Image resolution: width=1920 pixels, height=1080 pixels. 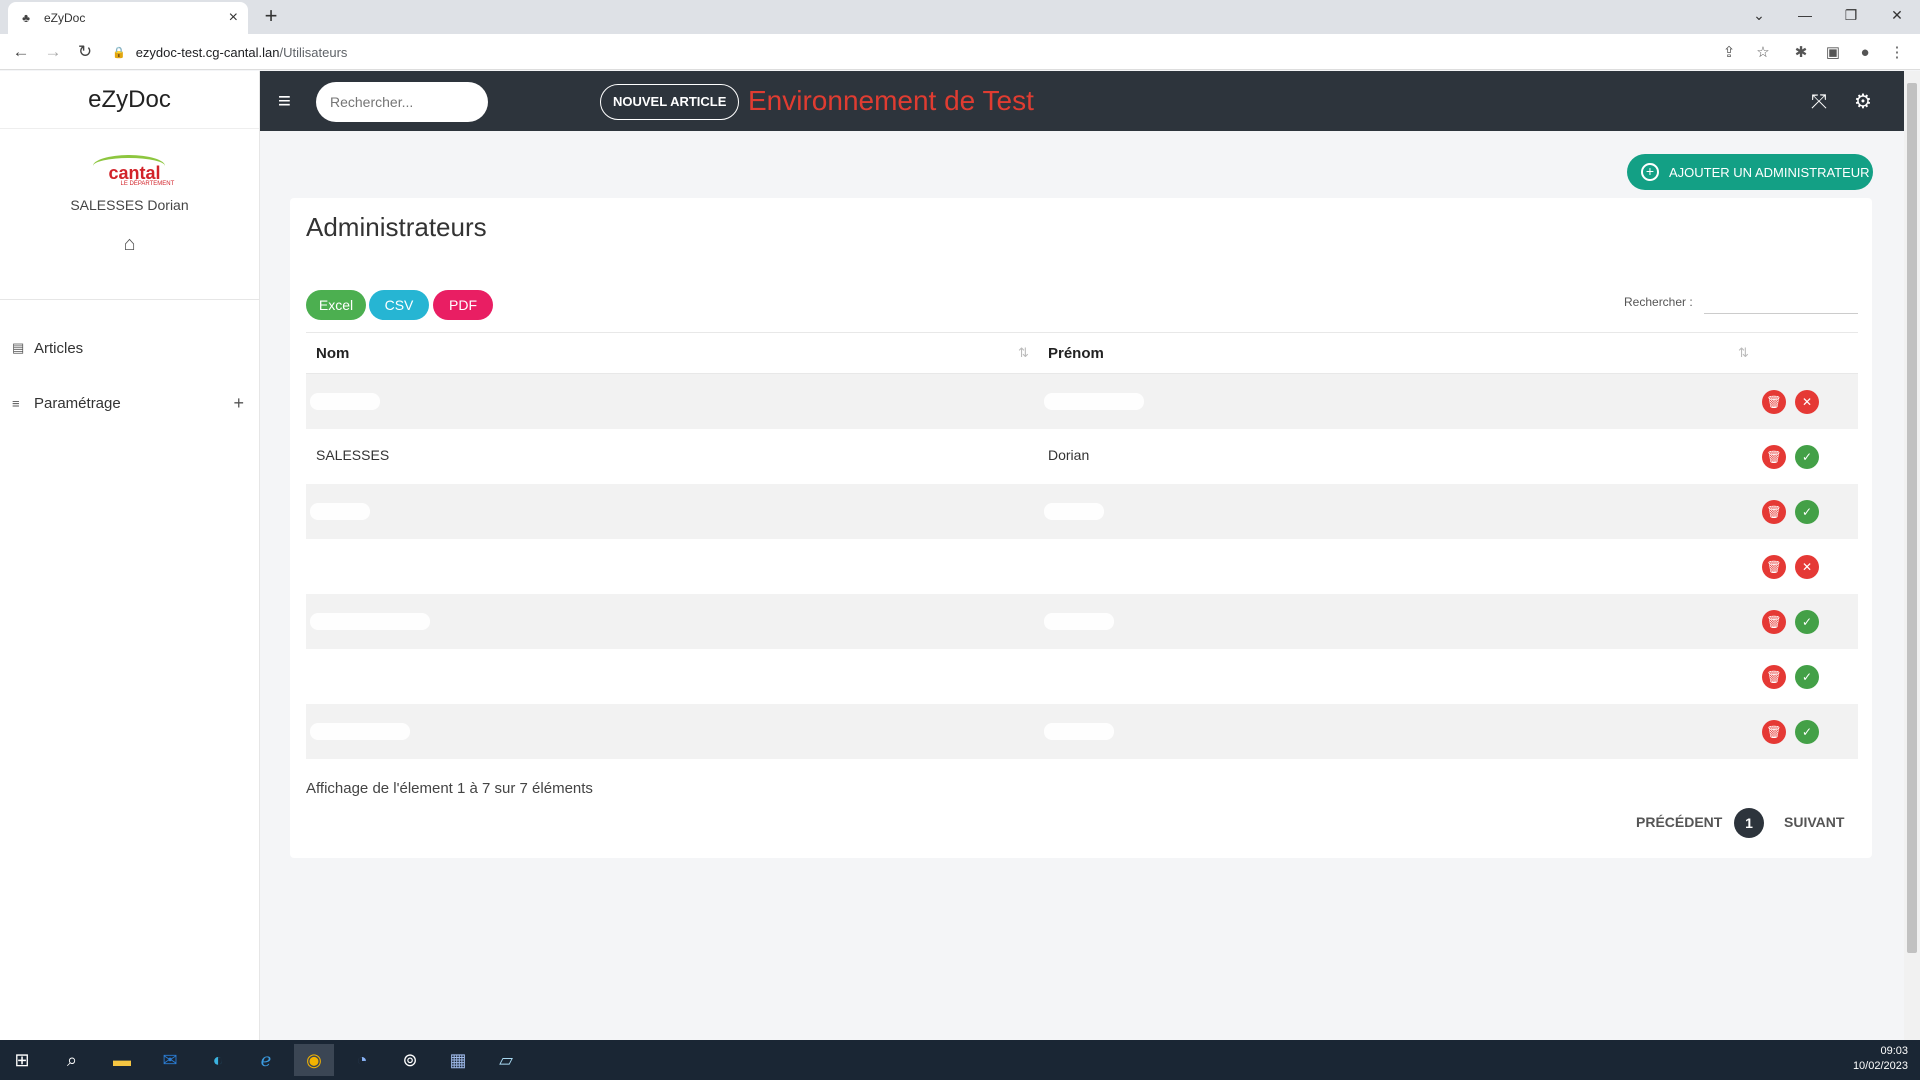 I want to click on browser-tab-bar: ♣ eZyDoc × + ⌄ — ❐ ✕, so click(x=960, y=17).